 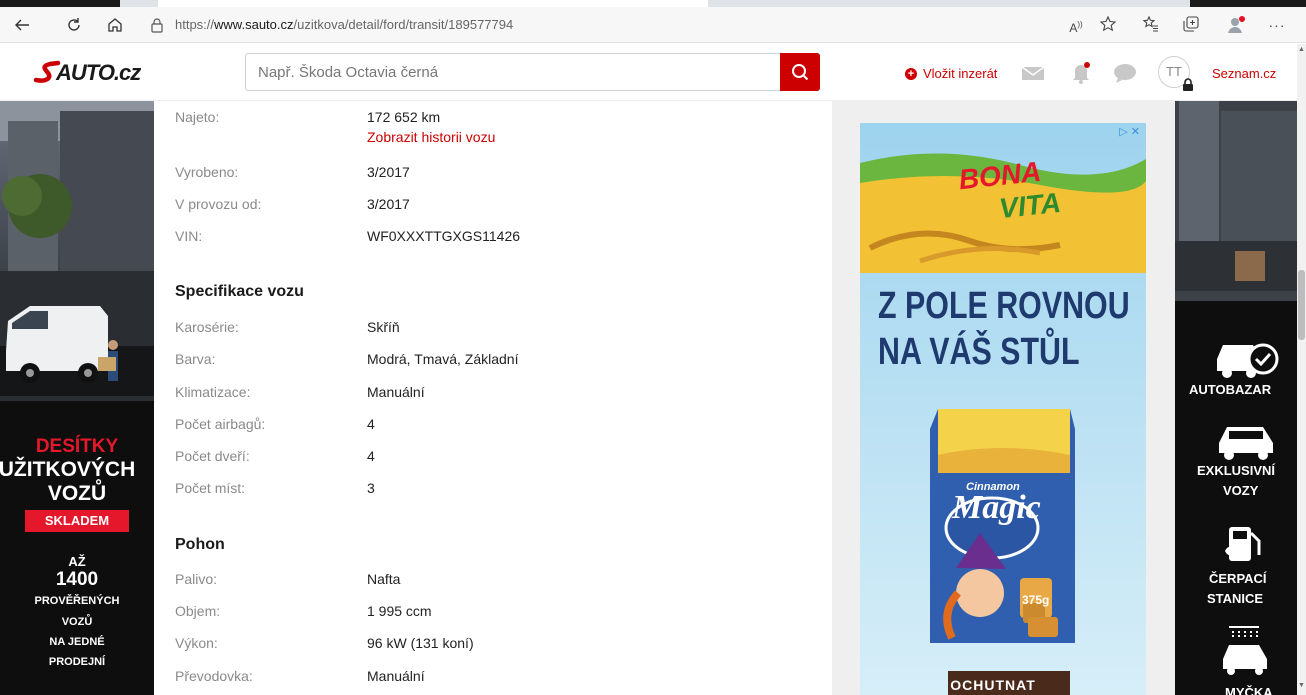 I want to click on url-prefix: https://, so click(x=195, y=24).